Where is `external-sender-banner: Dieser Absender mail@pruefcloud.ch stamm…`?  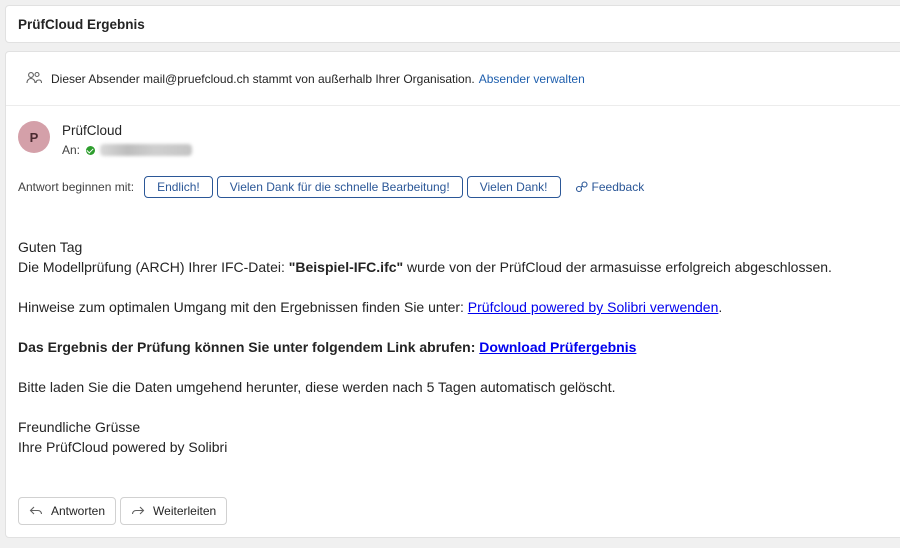
external-sender-banner: Dieser Absender mail@pruefcloud.ch stamm… is located at coordinates (453, 79).